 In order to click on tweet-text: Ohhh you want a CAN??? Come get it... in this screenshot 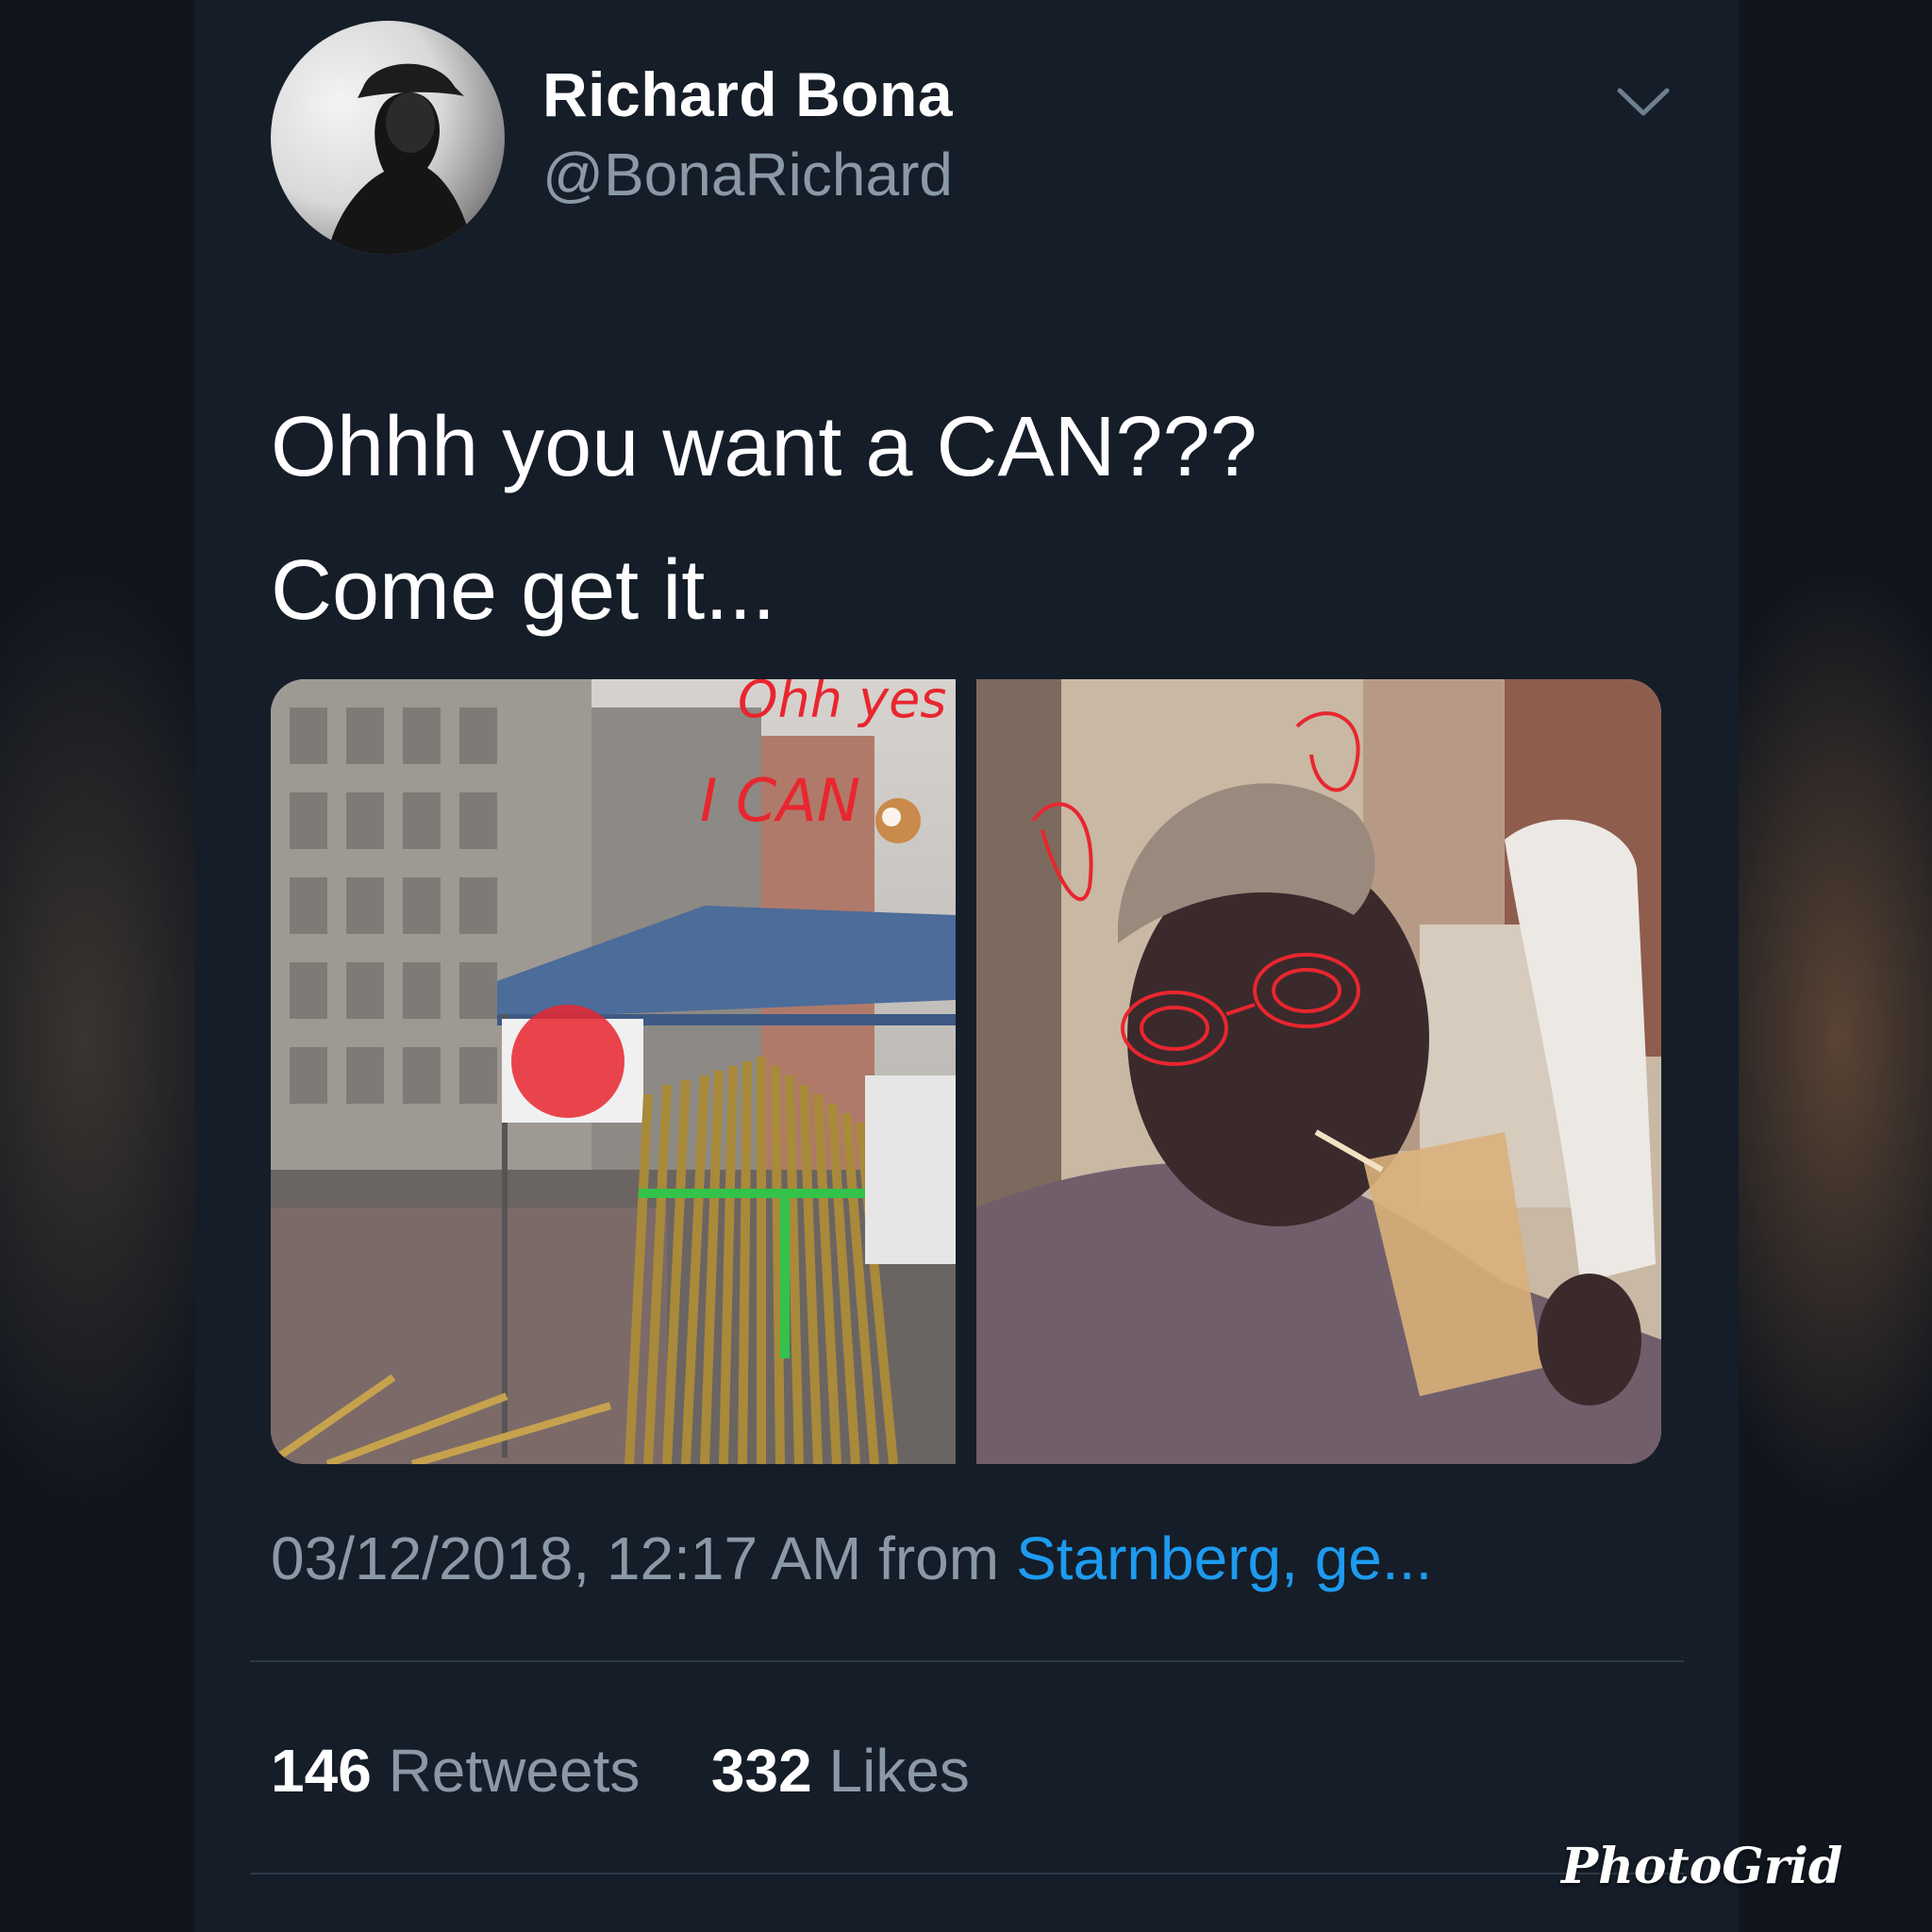, I will do `click(764, 518)`.